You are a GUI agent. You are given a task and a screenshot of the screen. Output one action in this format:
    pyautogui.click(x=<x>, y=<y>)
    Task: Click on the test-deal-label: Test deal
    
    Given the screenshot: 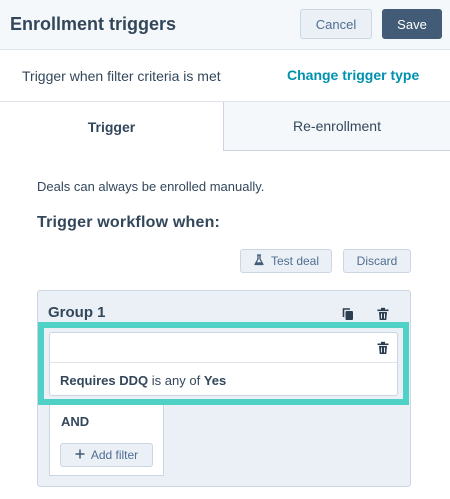 What is the action you would take?
    pyautogui.click(x=295, y=261)
    